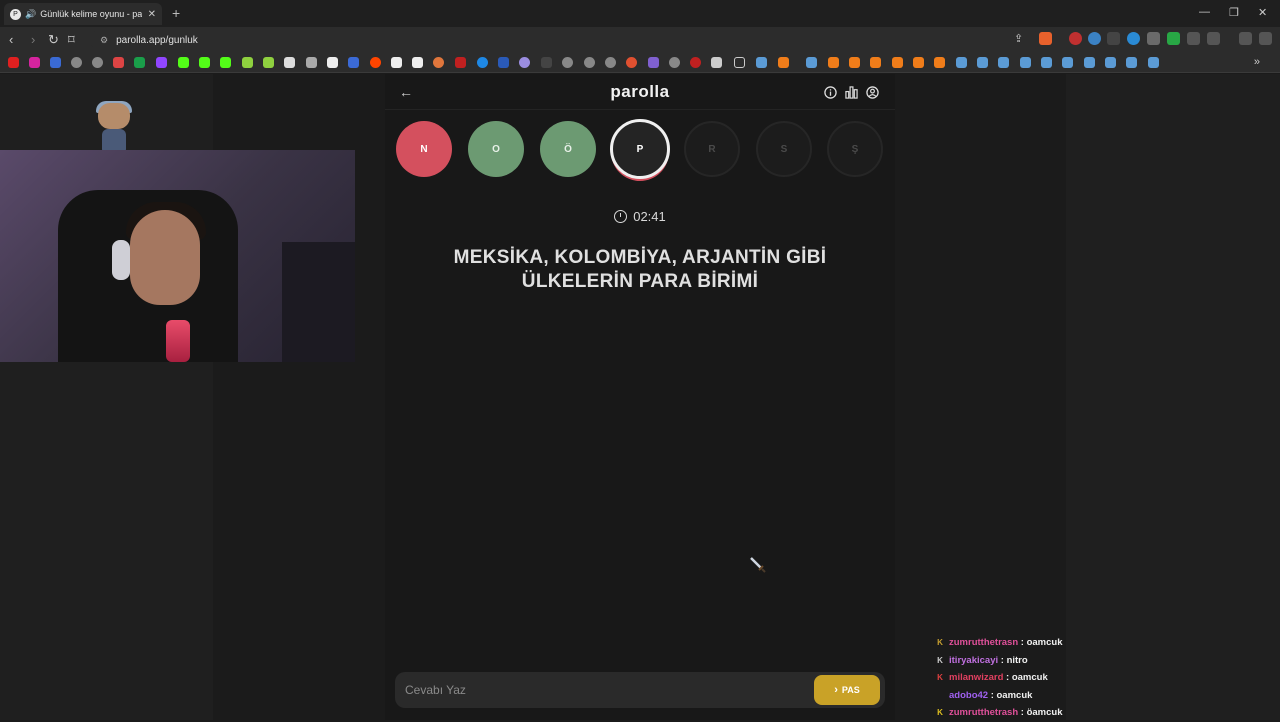 The image size is (1280, 722). Describe the element at coordinates (30, 14) in the screenshot. I see `audio-playing-icon: 🔊` at that location.